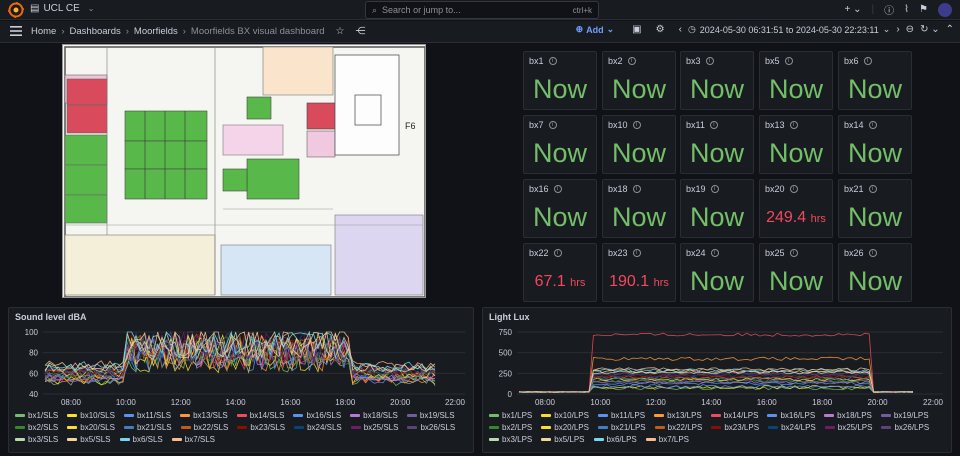  Describe the element at coordinates (791, 415) in the screenshot. I see `legend-item: bx16/LPS` at that location.